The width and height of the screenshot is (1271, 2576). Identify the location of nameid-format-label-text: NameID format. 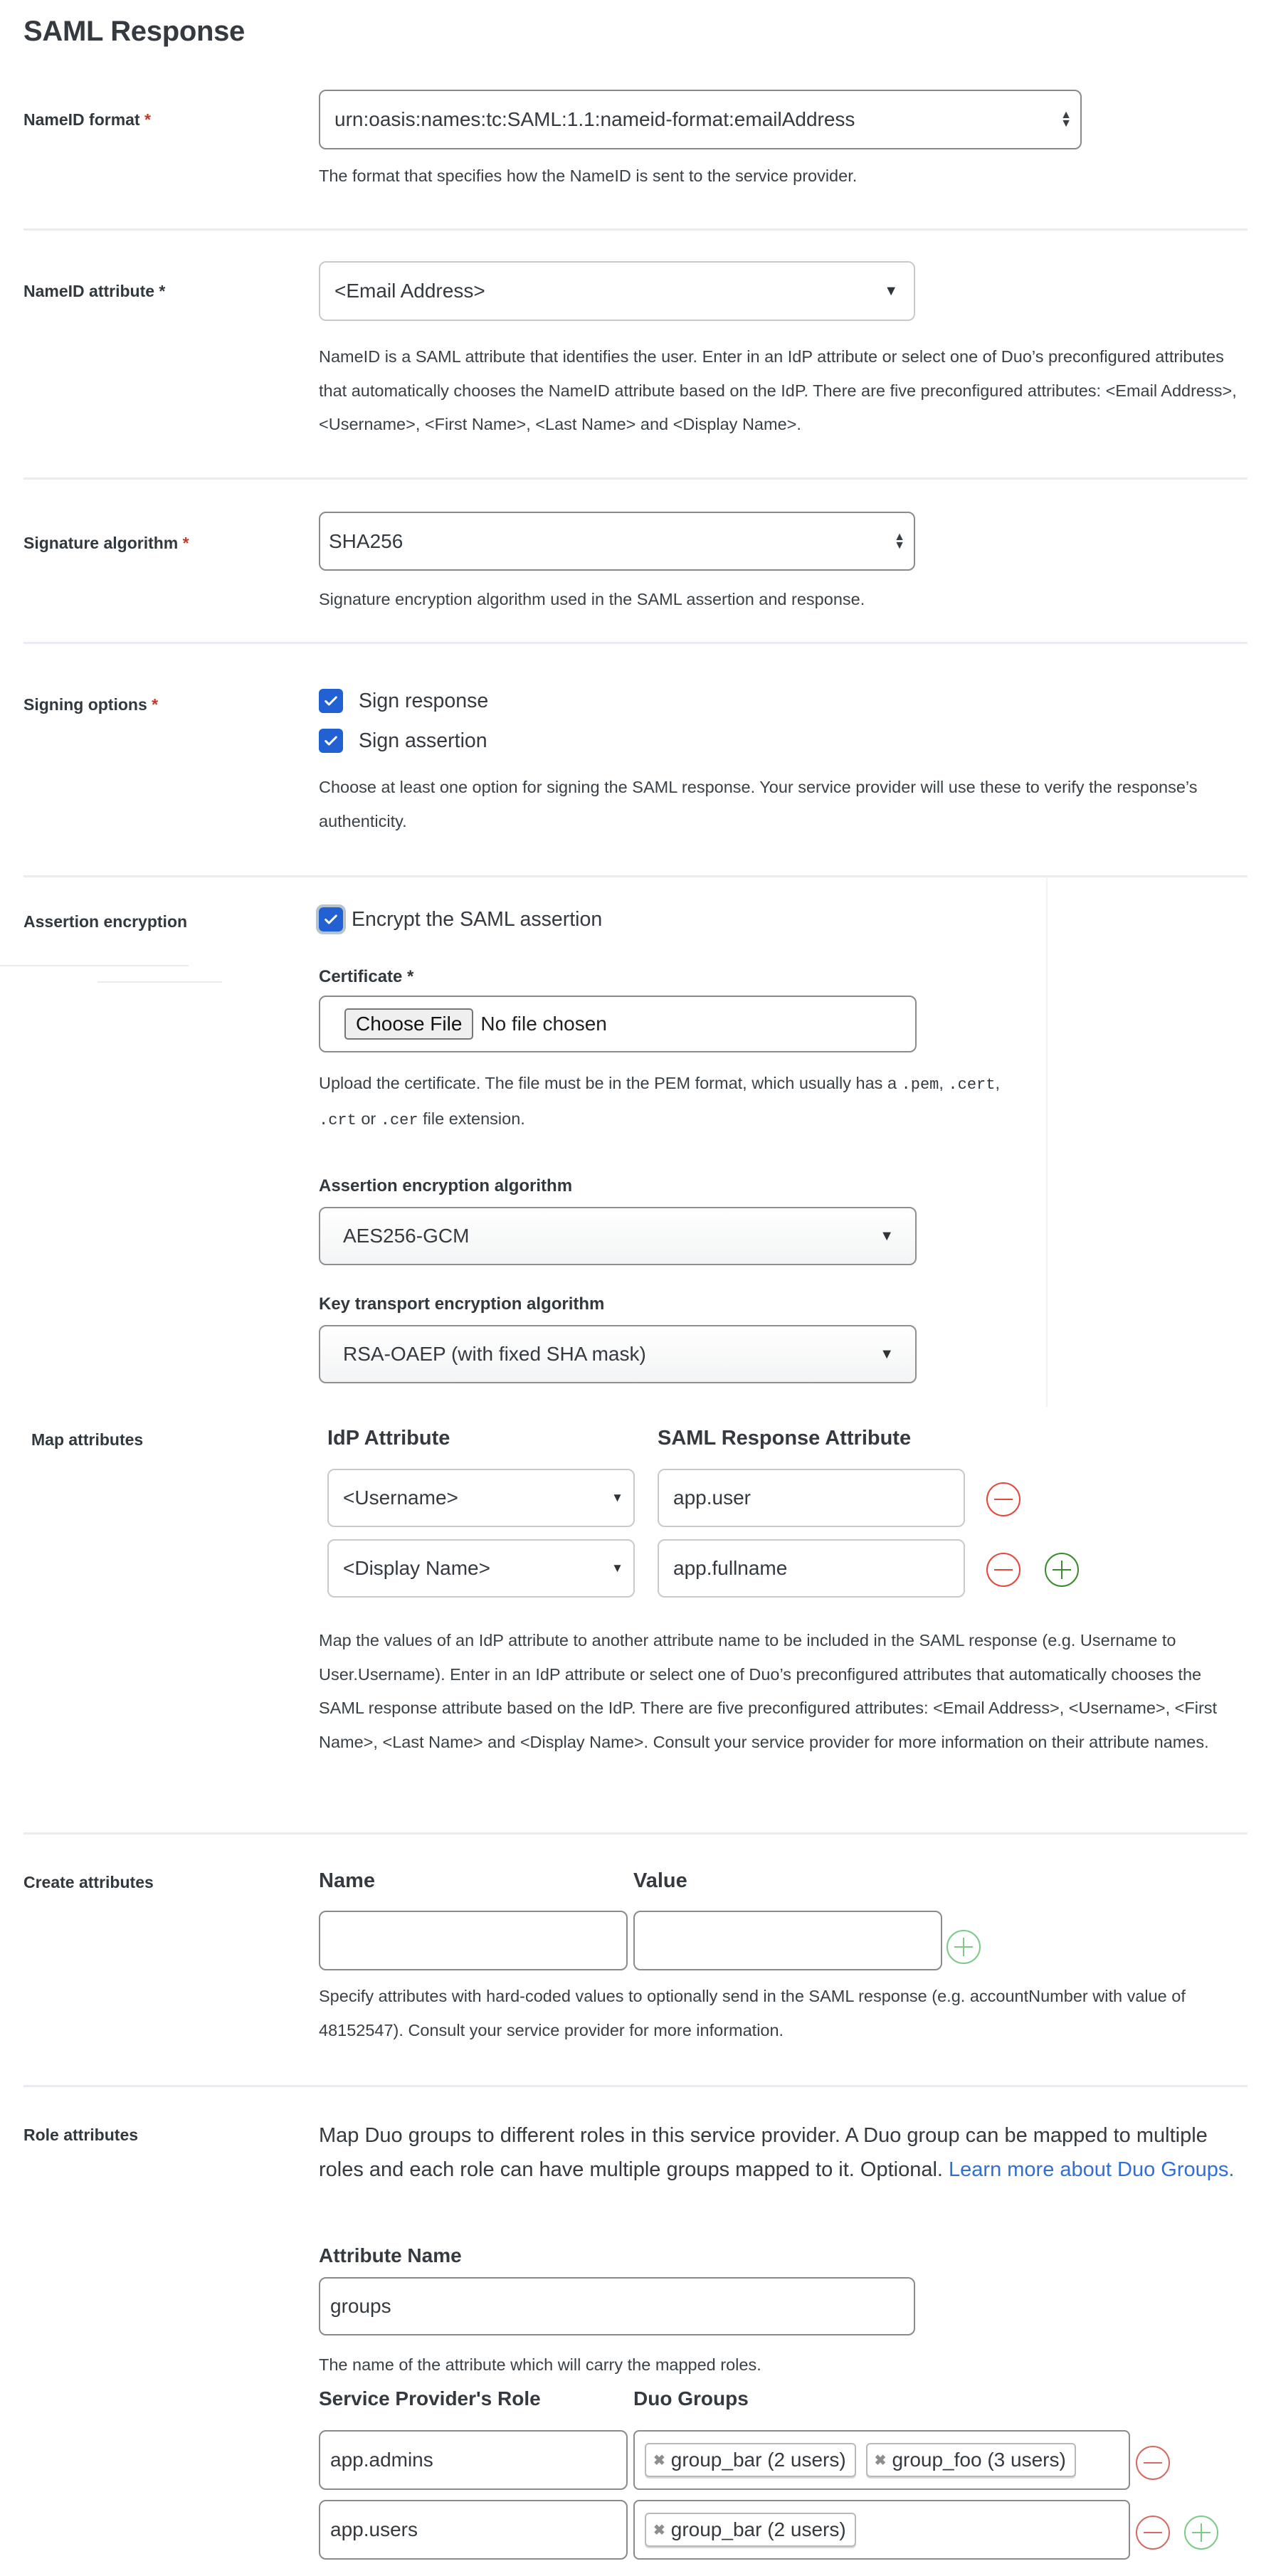
(82, 120).